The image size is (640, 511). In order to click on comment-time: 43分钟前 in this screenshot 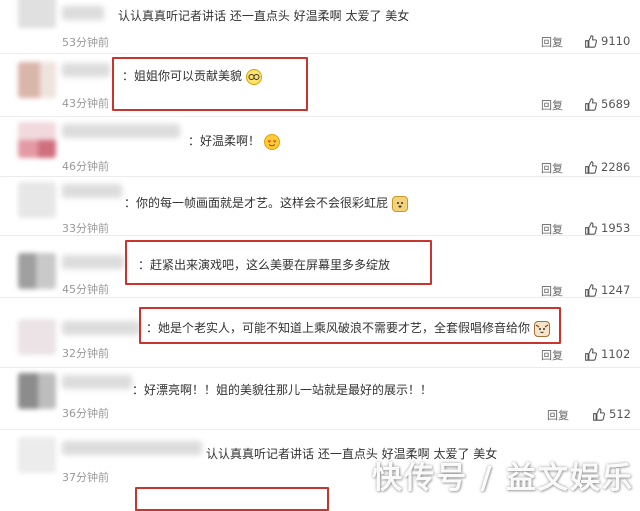, I will do `click(85, 103)`.